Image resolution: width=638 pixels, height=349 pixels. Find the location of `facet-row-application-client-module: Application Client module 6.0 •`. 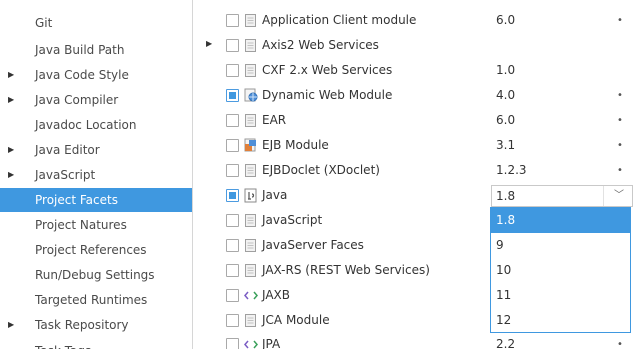

facet-row-application-client-module: Application Client module 6.0 • is located at coordinates (415, 20).